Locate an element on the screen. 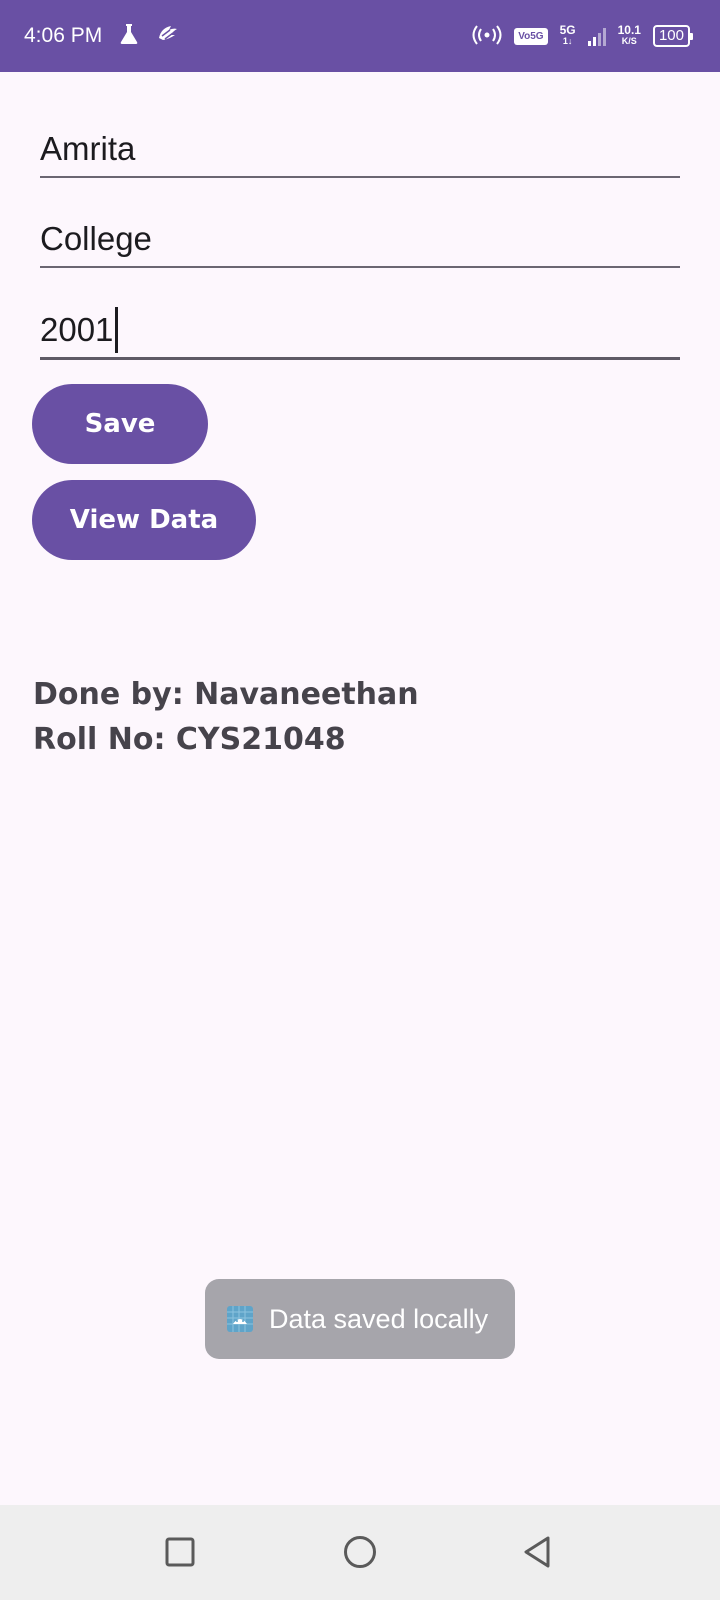 This screenshot has height=1600, width=720. home-circle-icon is located at coordinates (360, 1552).